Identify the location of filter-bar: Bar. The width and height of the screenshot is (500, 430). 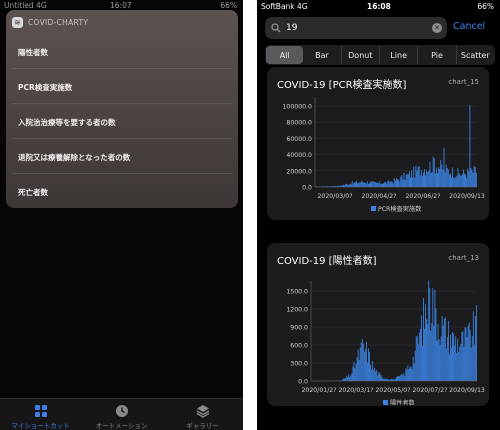
(322, 55).